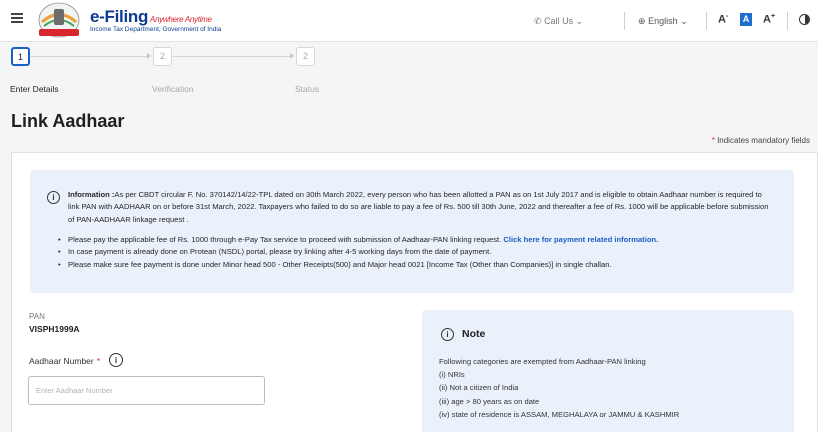 The height and width of the screenshot is (432, 818). Describe the element at coordinates (91, 194) in the screenshot. I see `information-heading: Information :` at that location.